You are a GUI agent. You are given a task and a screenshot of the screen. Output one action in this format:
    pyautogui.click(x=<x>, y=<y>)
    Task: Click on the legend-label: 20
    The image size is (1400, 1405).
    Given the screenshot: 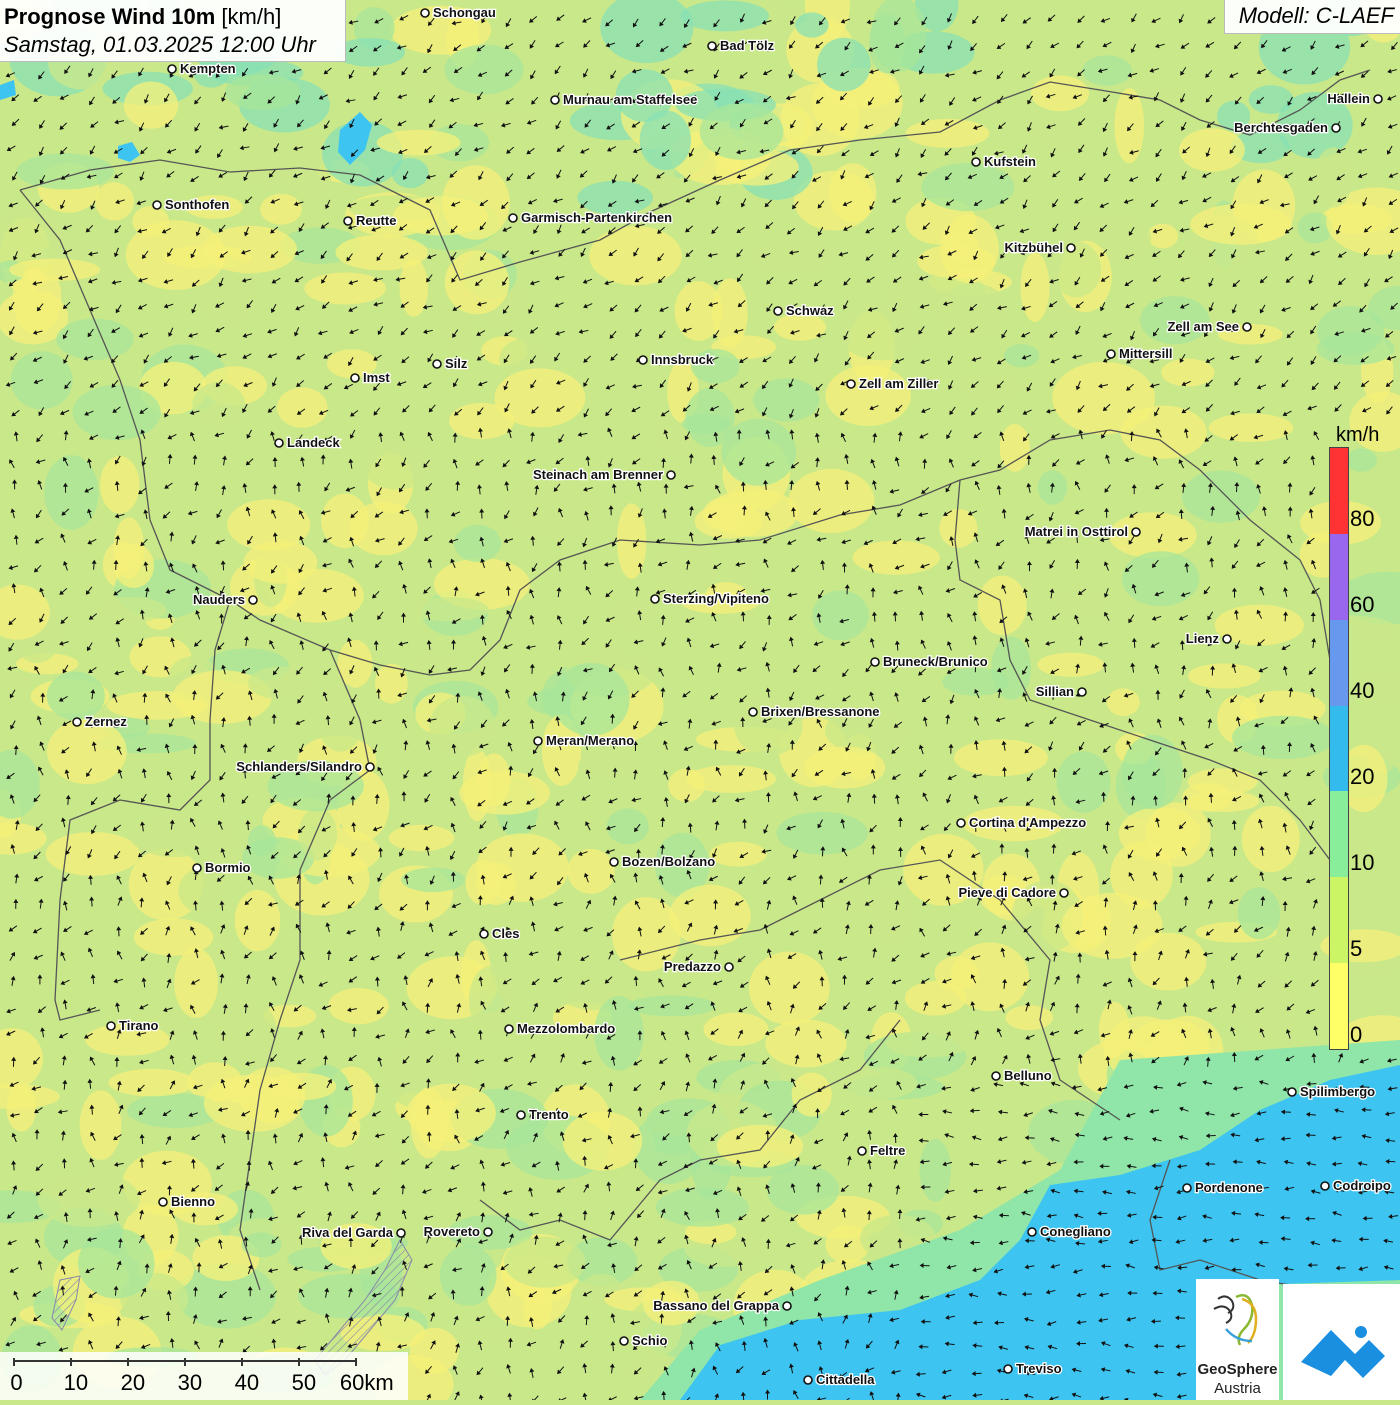 What is the action you would take?
    pyautogui.click(x=1362, y=777)
    